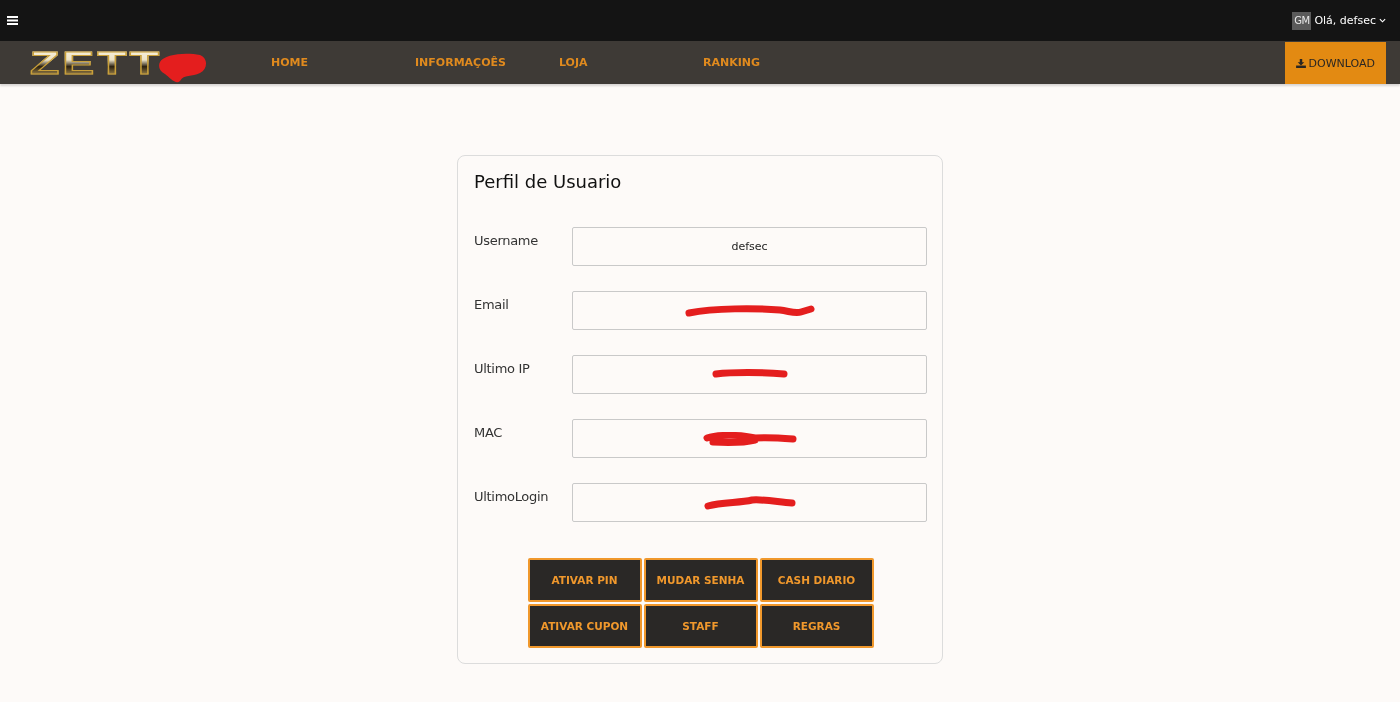 The width and height of the screenshot is (1400, 702). Describe the element at coordinates (1335, 63) in the screenshot. I see `download-button: DOWNLOAD` at that location.